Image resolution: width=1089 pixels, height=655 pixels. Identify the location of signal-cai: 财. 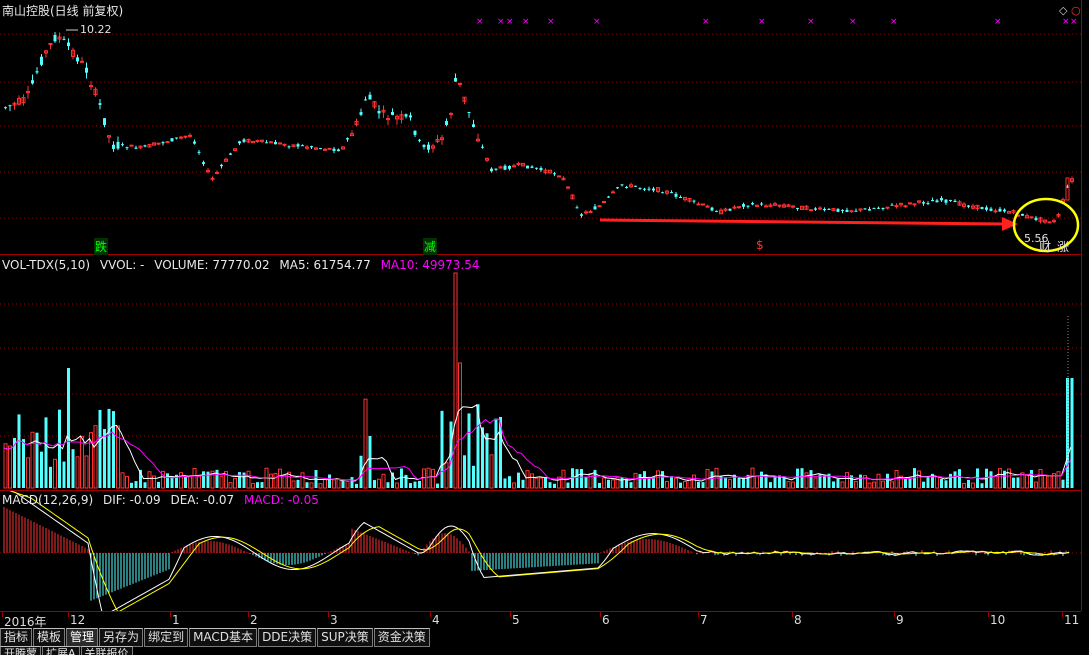
(1045, 246).